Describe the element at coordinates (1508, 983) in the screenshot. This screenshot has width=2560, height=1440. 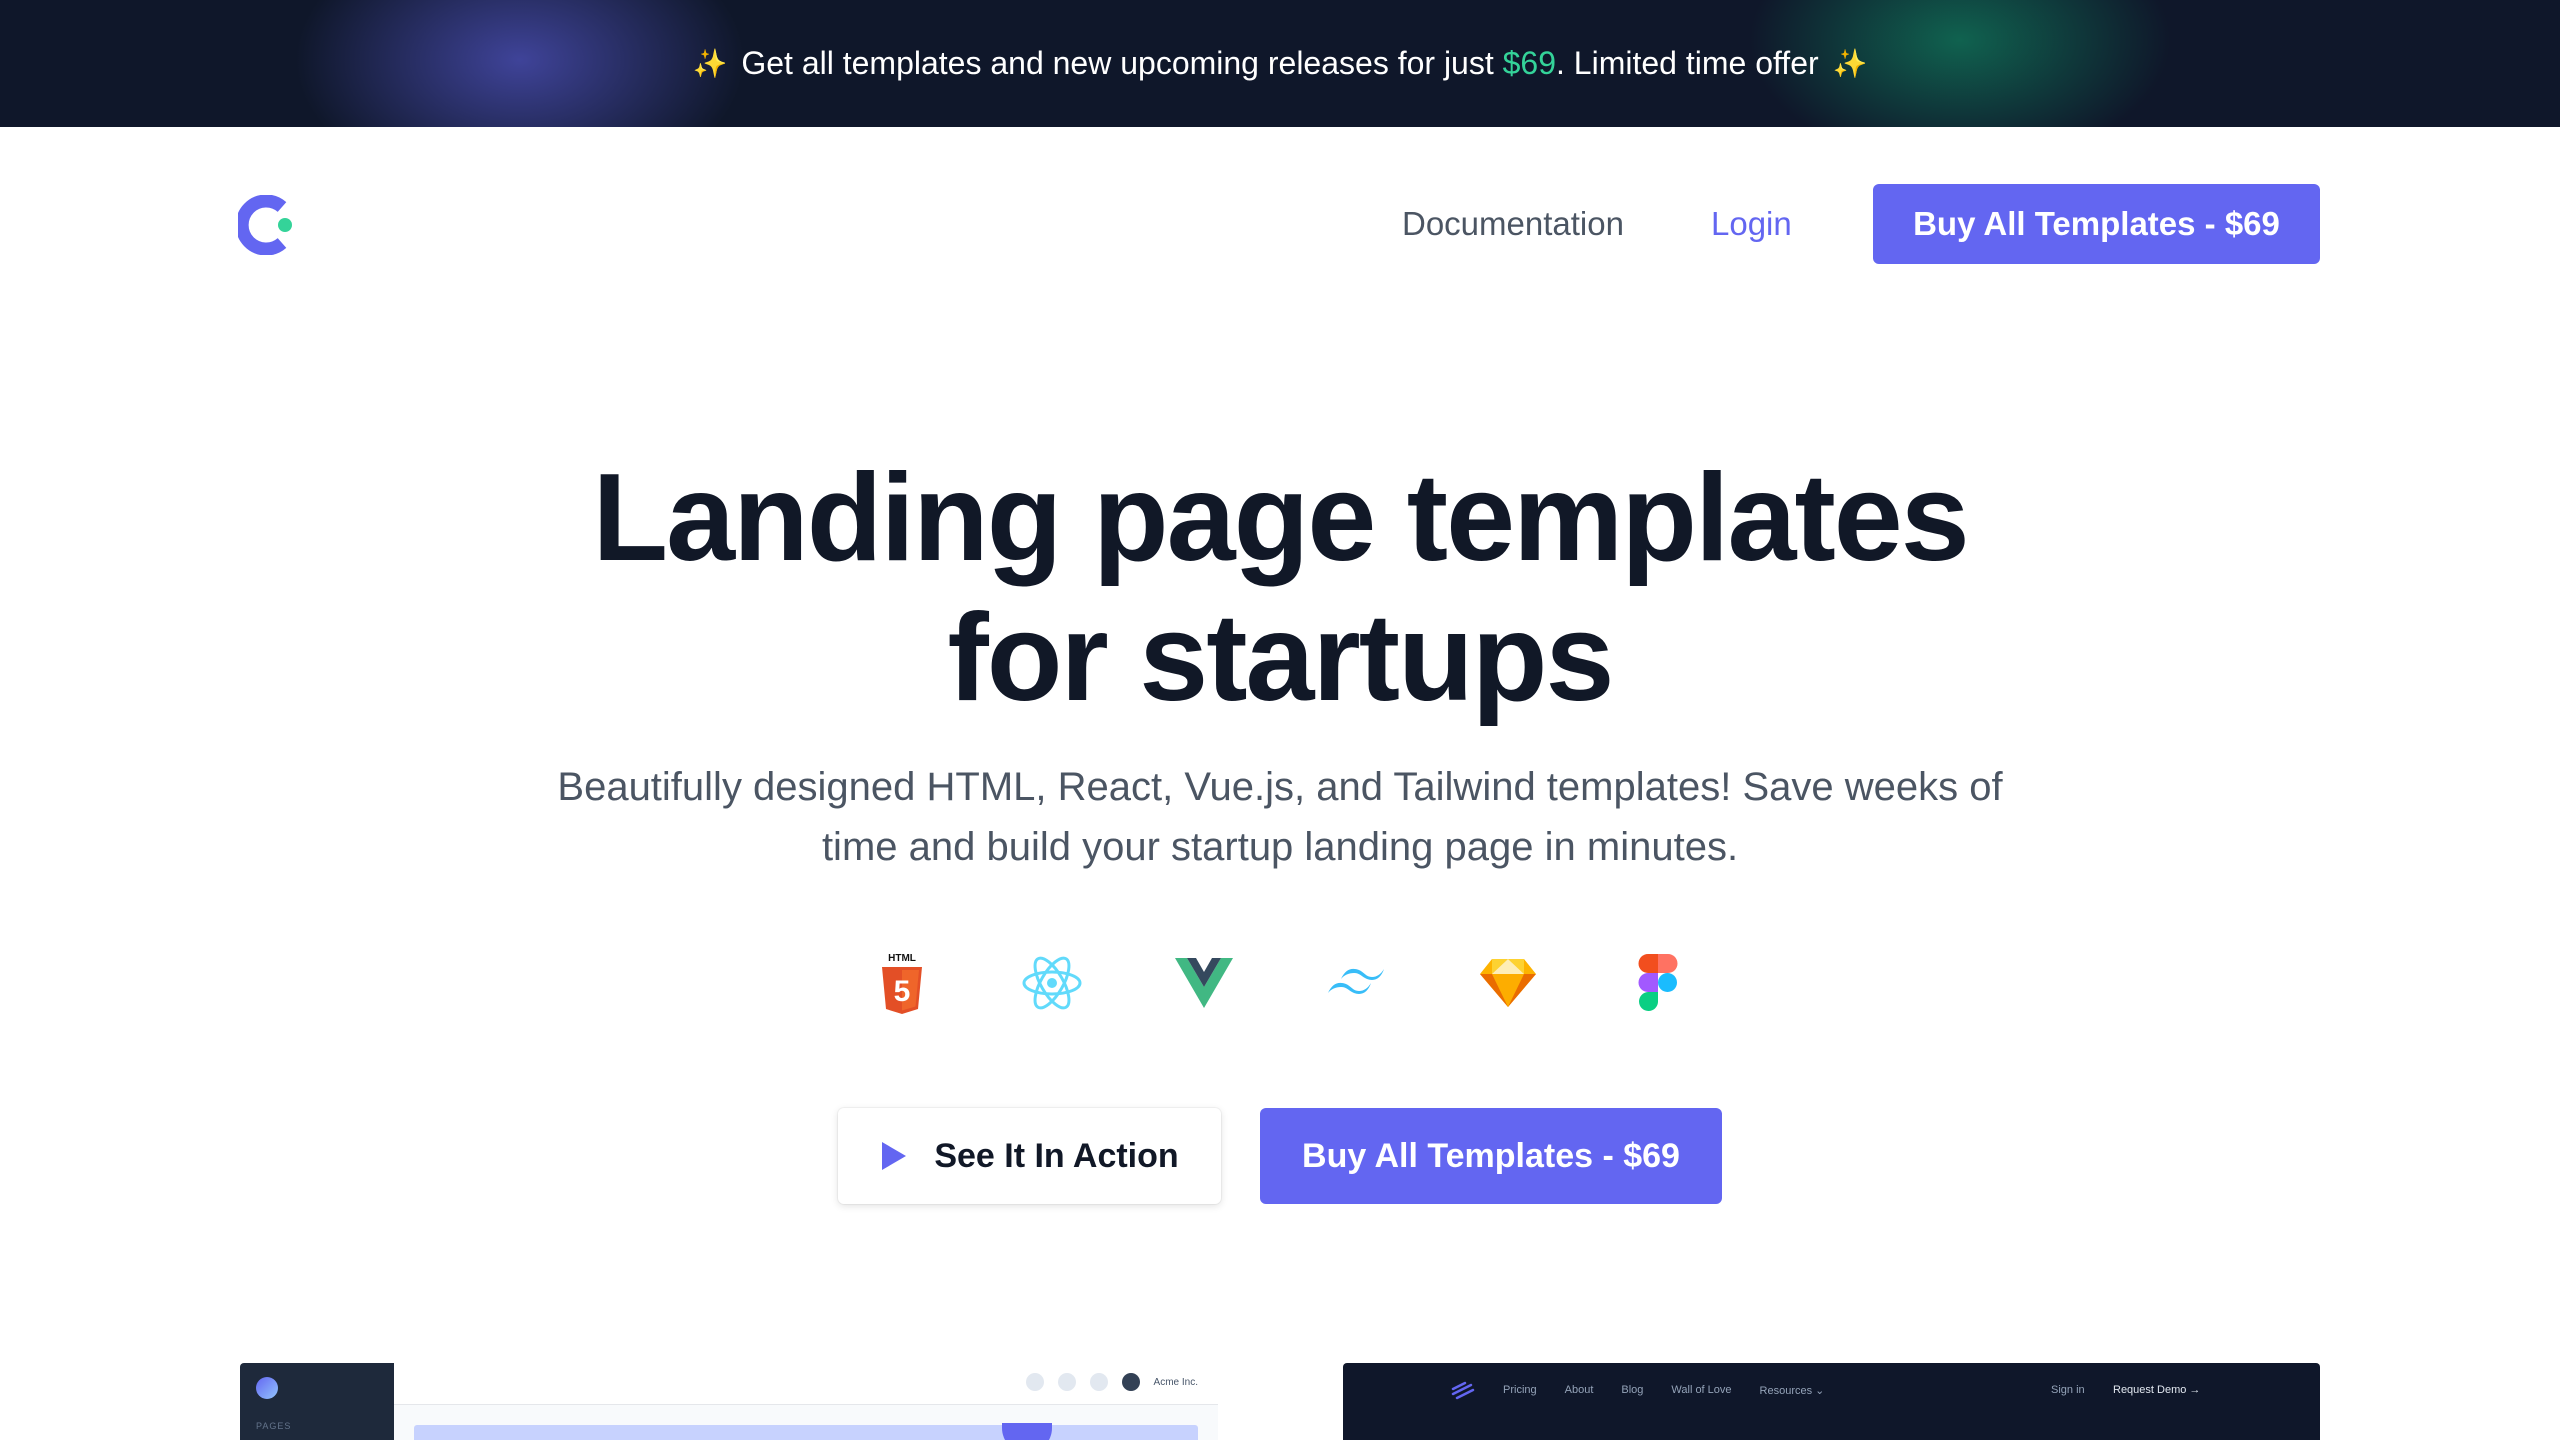
I see `sketch-icon` at that location.